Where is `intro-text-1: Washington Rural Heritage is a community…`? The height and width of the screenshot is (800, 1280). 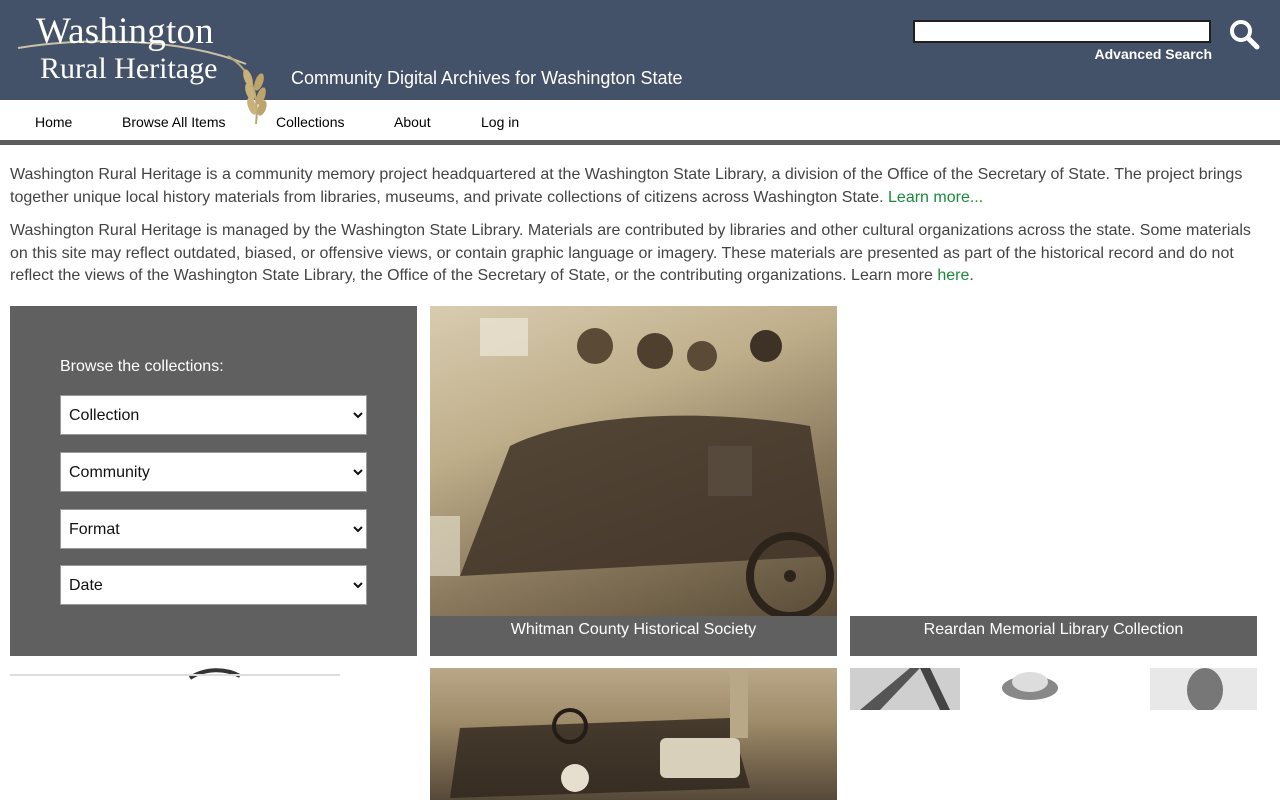
intro-text-1: Washington Rural Heritage is a community… is located at coordinates (626, 186).